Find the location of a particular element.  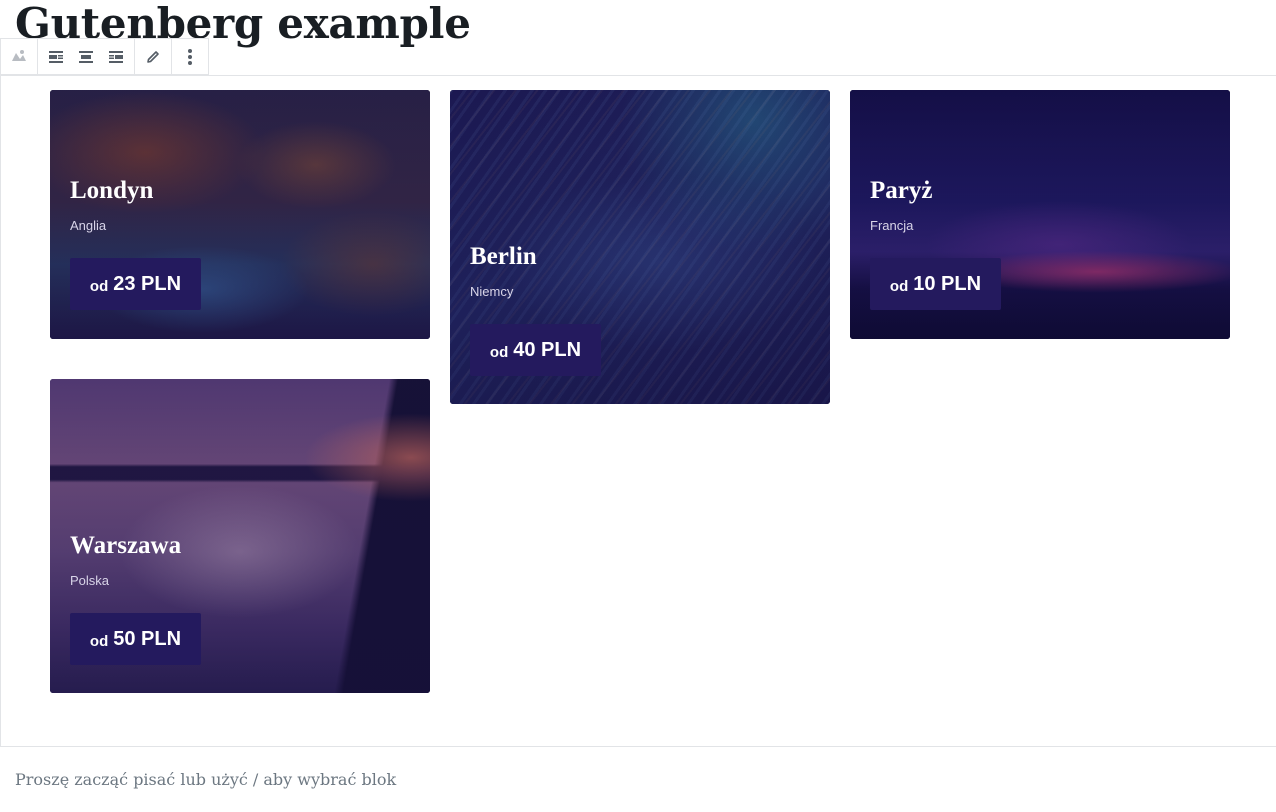

city-name: Paryż is located at coordinates (901, 190).